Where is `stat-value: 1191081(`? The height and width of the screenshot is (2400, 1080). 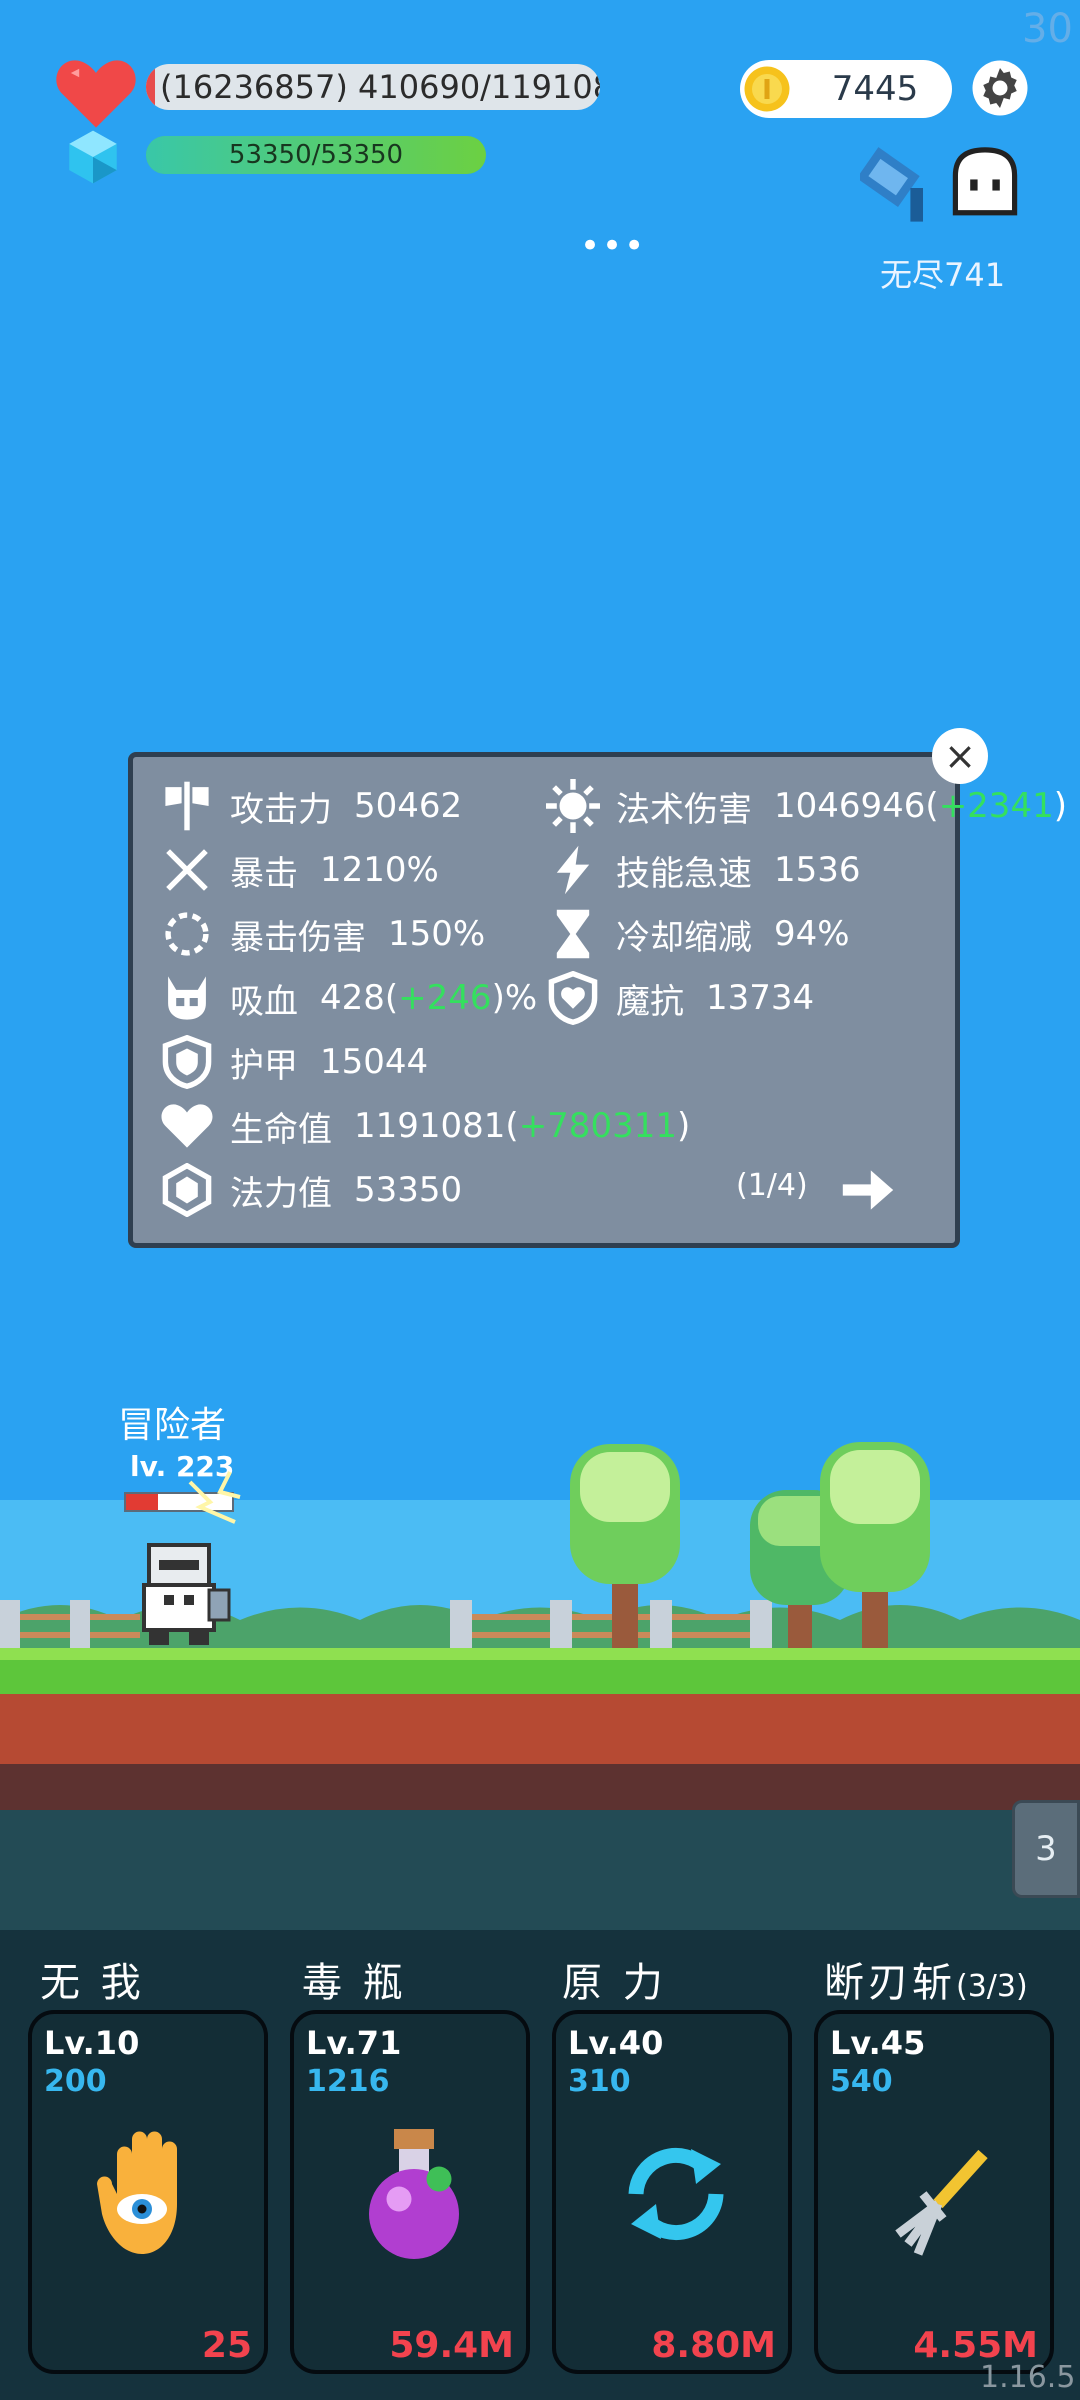
stat-value: 1191081( is located at coordinates (436, 1126).